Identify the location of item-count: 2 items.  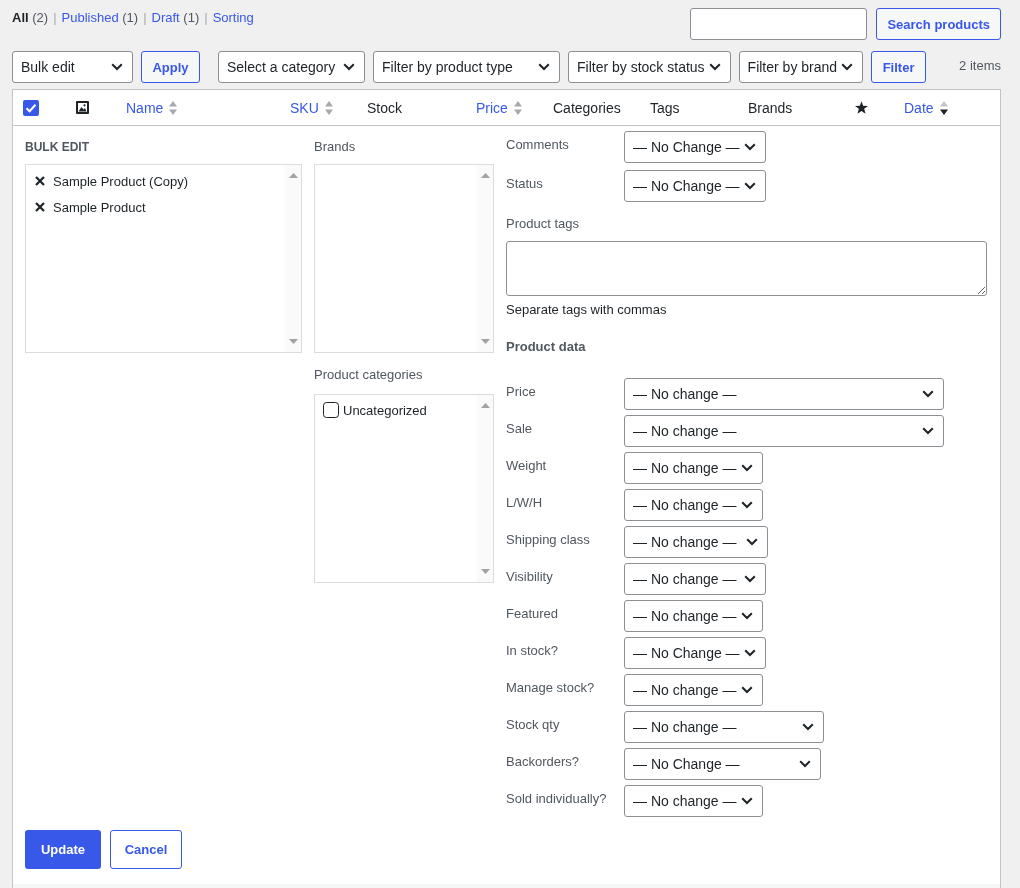
(980, 65).